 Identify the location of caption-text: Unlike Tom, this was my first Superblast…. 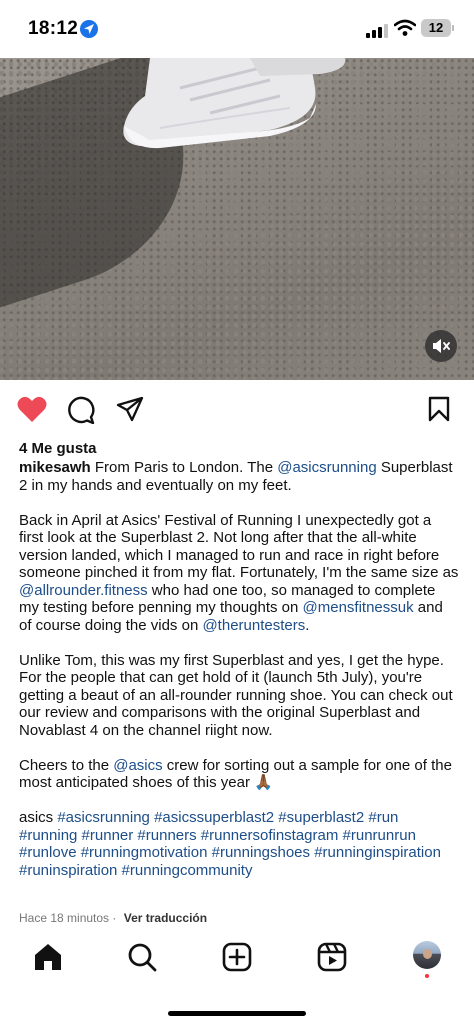
(236, 695).